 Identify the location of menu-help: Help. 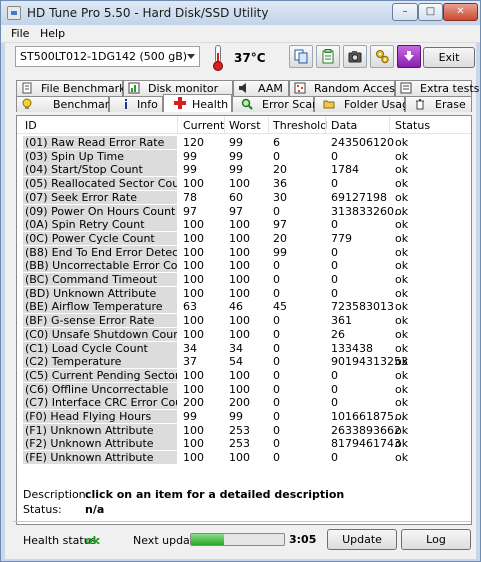
(52, 33).